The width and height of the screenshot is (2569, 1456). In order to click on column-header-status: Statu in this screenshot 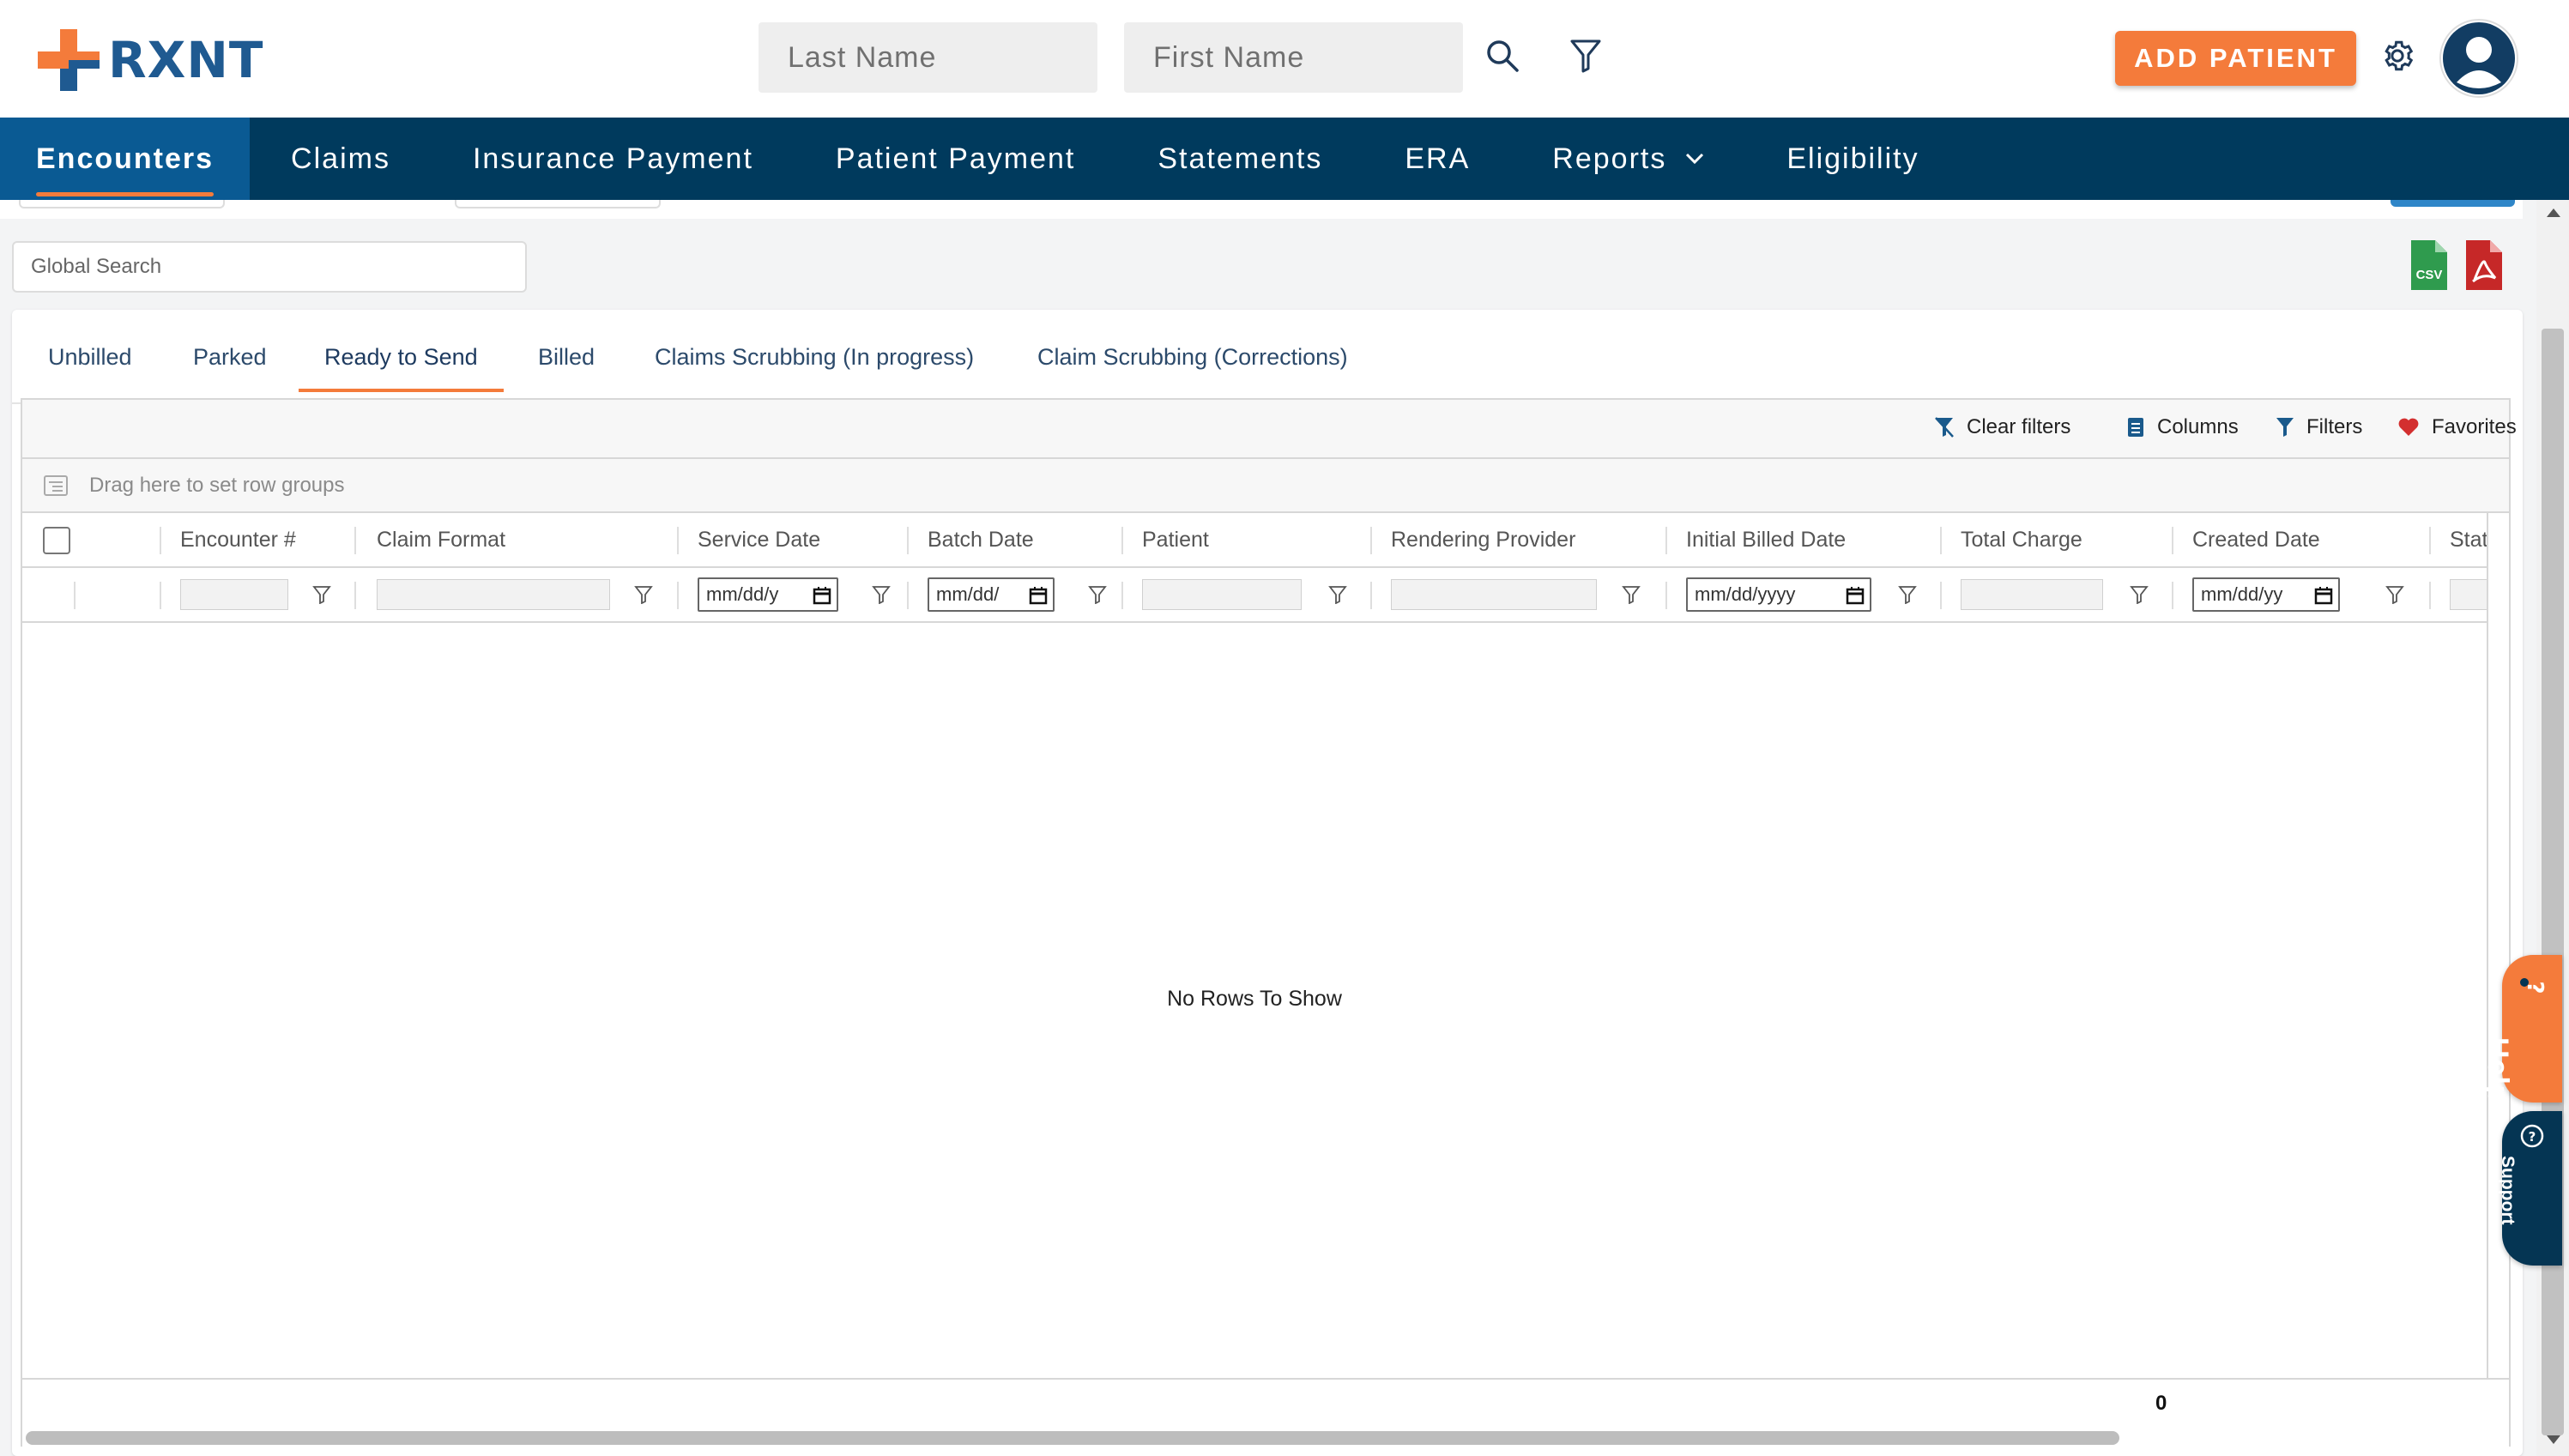, I will do `click(2468, 540)`.